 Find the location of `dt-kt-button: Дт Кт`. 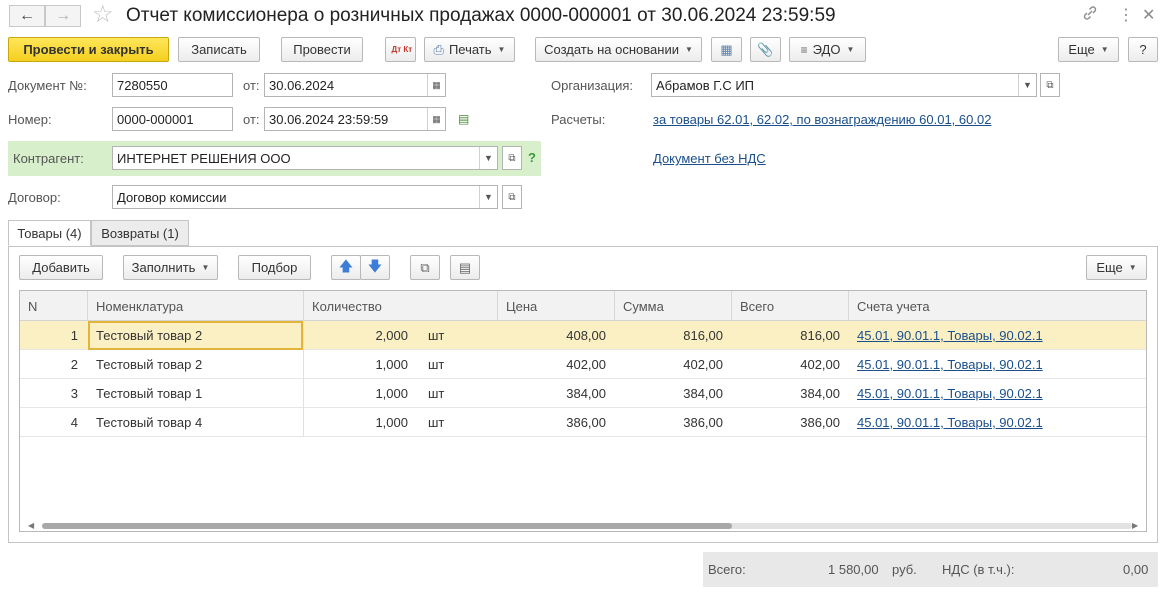

dt-kt-button: Дт Кт is located at coordinates (400, 49).